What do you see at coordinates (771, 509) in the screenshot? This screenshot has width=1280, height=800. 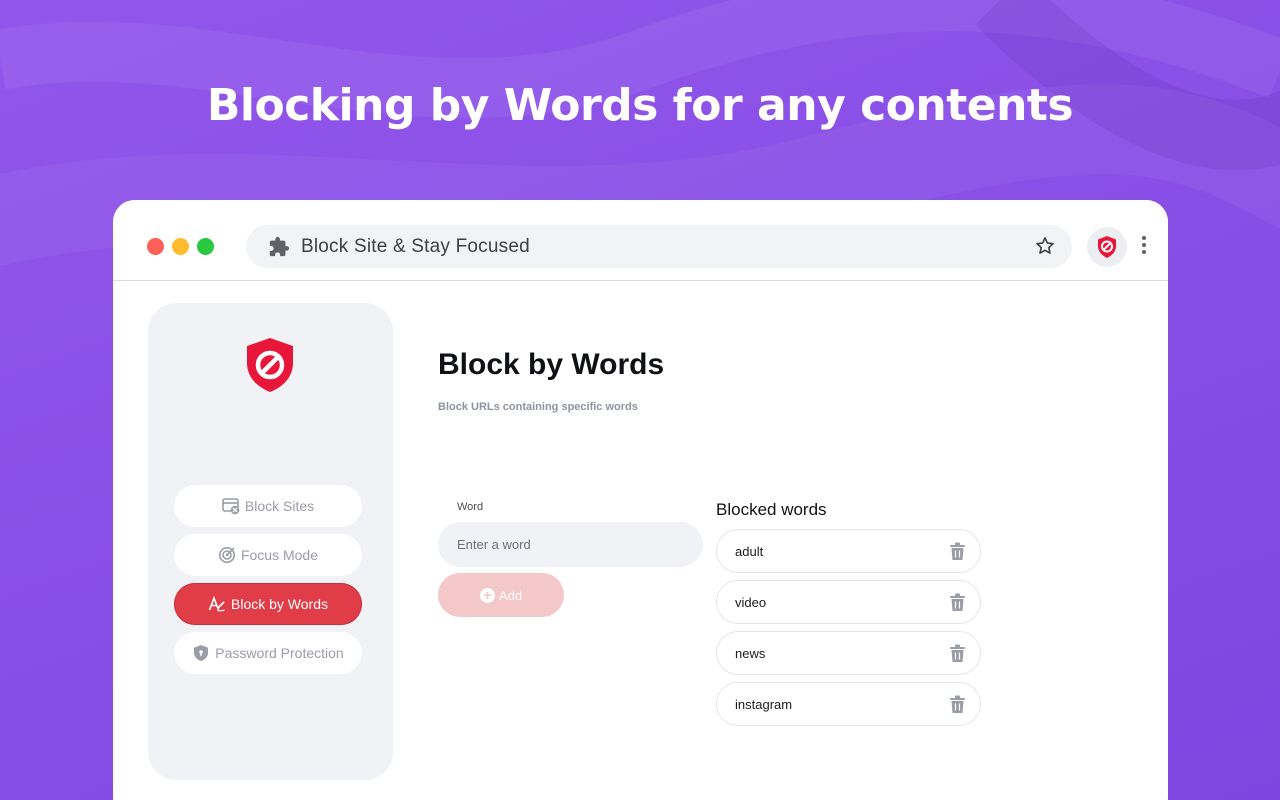 I see `blocked-words-heading: Blocked words` at bounding box center [771, 509].